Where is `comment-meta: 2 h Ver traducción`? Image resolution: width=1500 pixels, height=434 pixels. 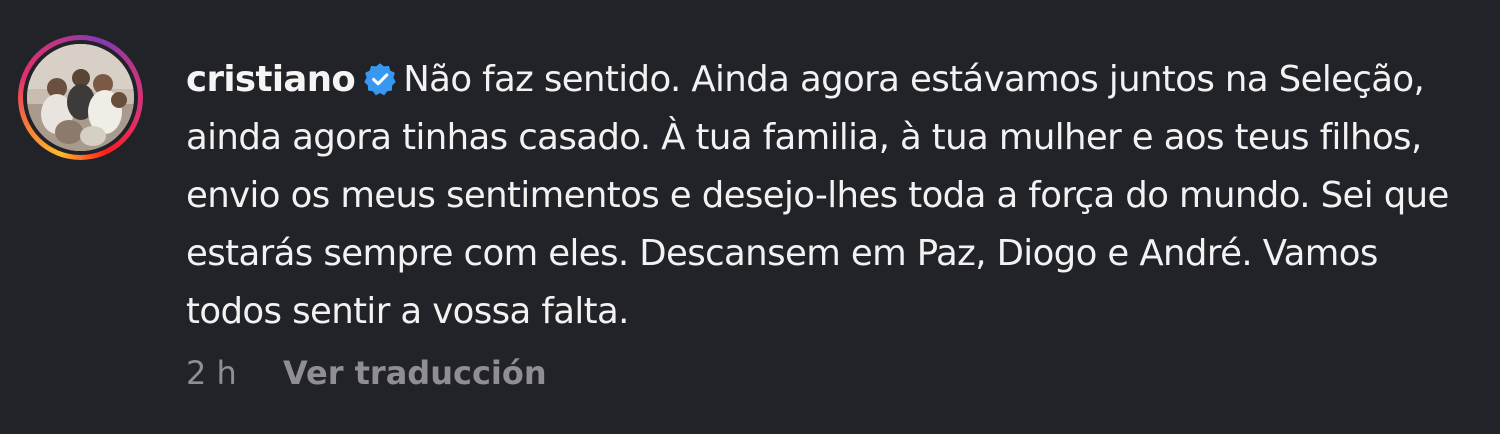 comment-meta: 2 h Ver traducción is located at coordinates (366, 373).